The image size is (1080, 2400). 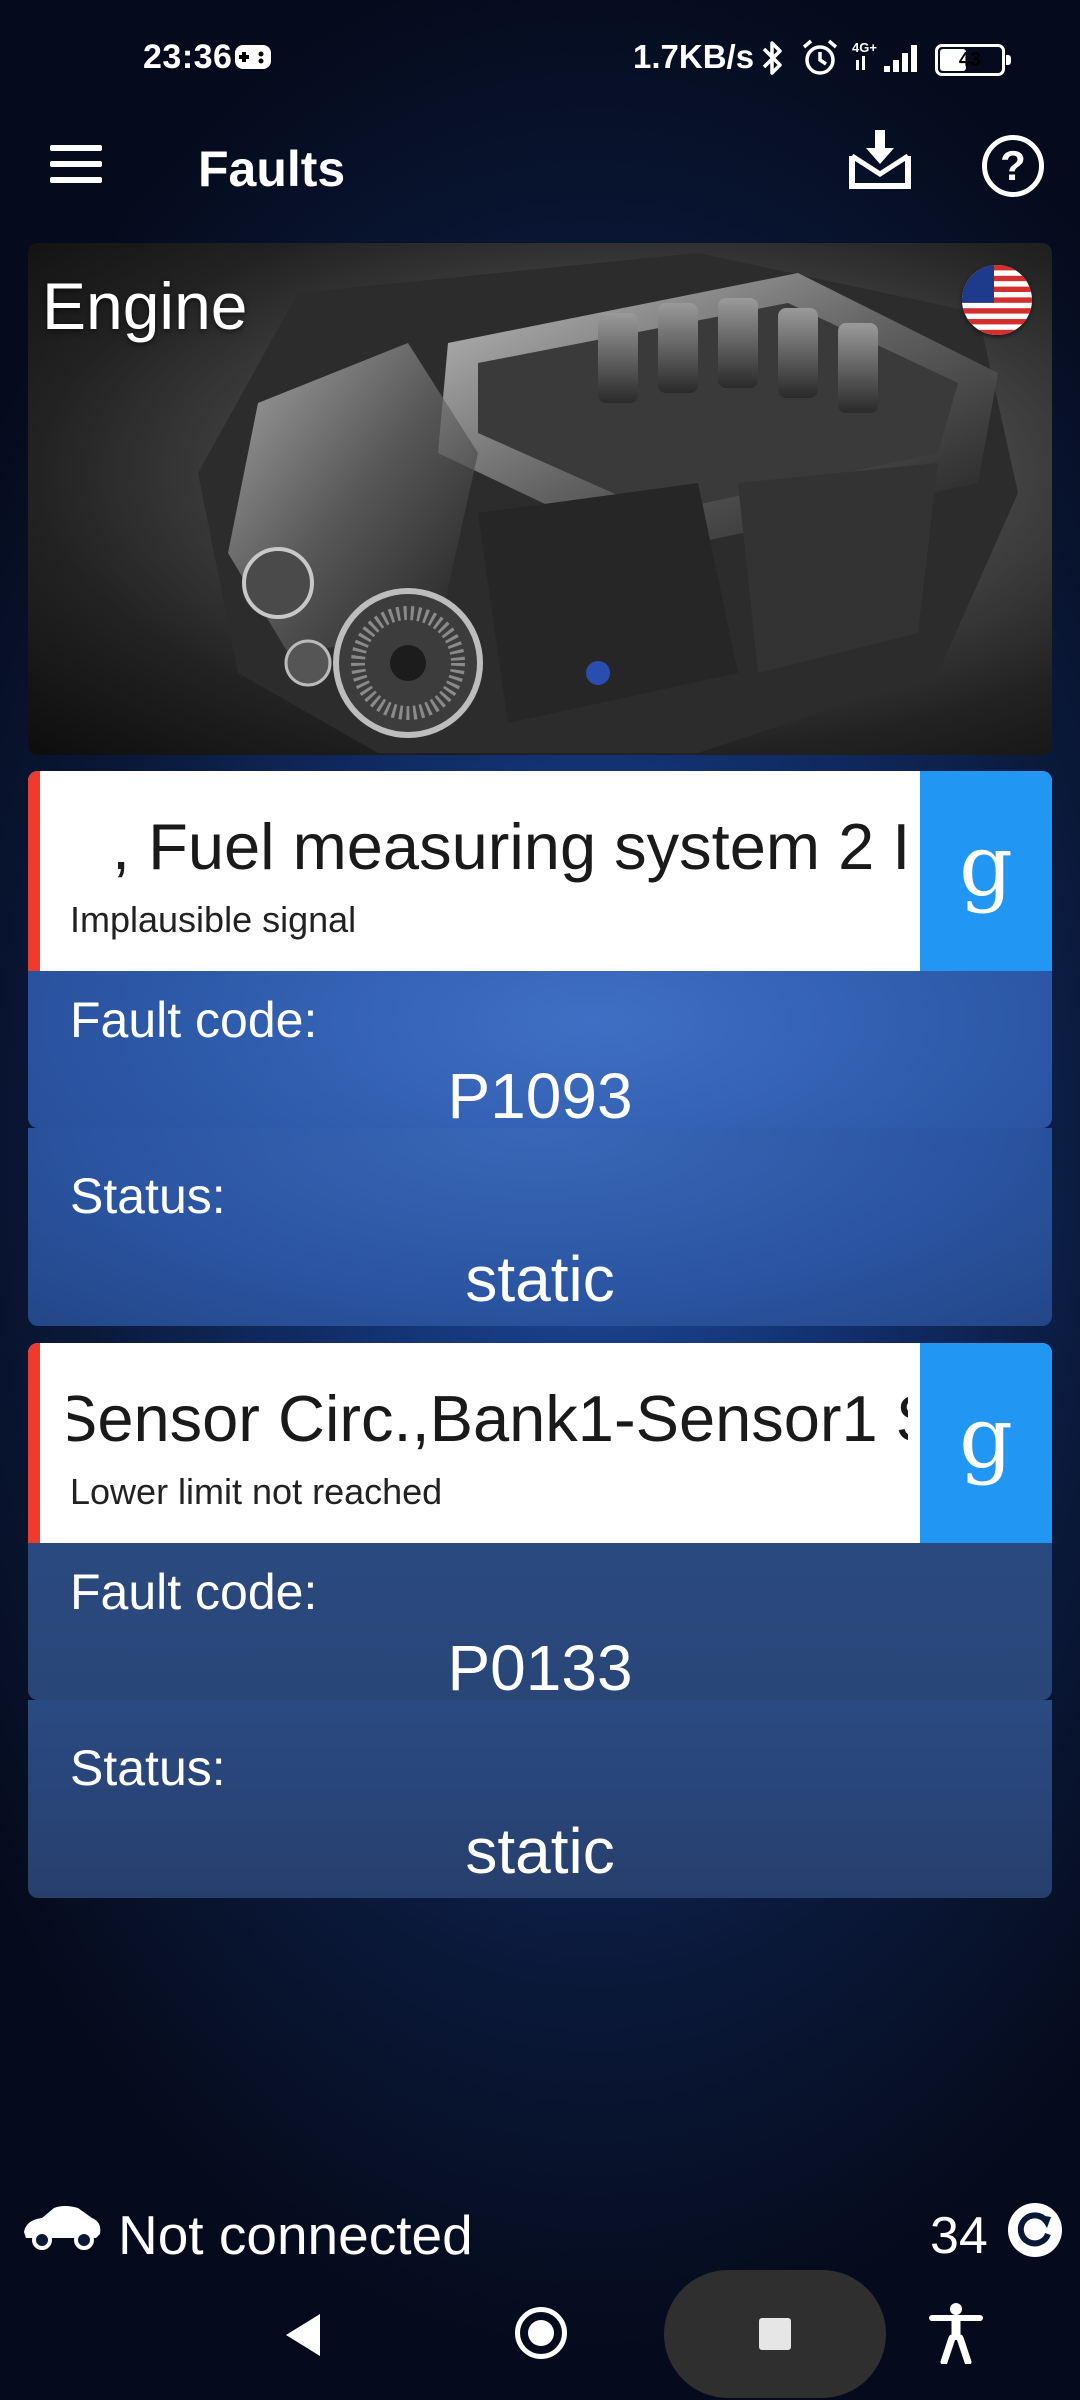 What do you see at coordinates (956, 2333) in the screenshot?
I see `accessibility-icon` at bounding box center [956, 2333].